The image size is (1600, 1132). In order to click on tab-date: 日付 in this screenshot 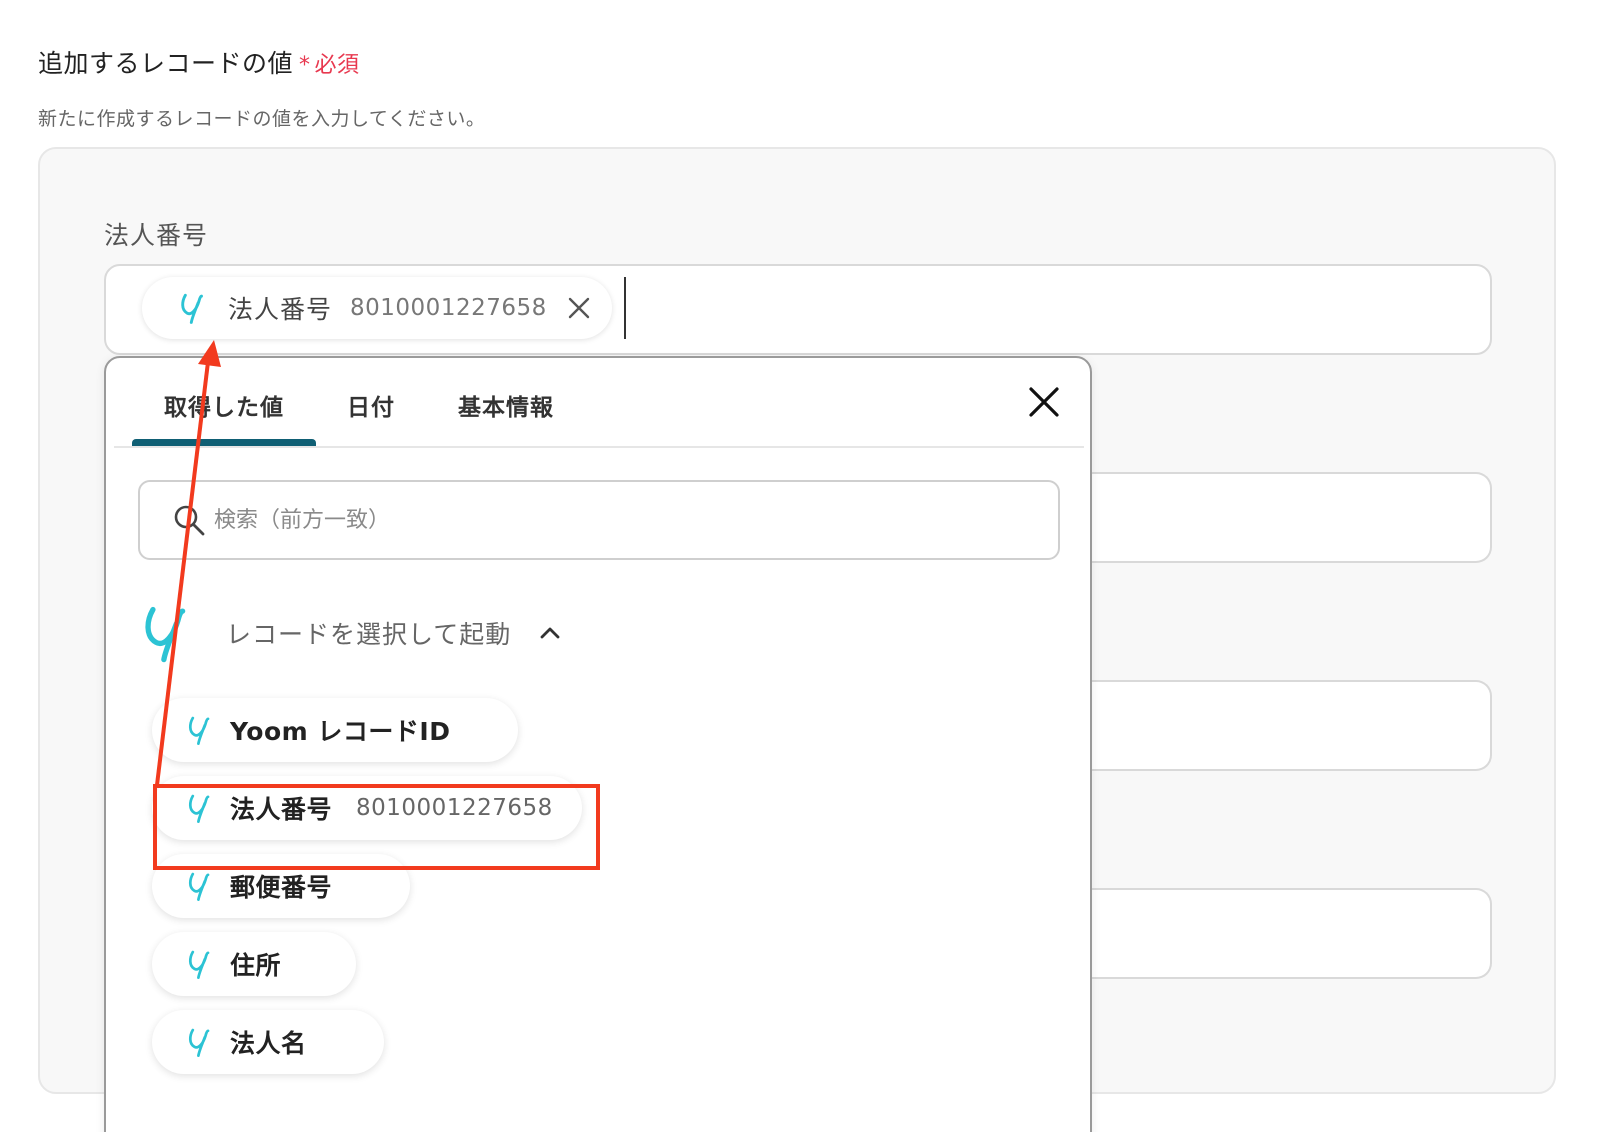, I will do `click(371, 405)`.